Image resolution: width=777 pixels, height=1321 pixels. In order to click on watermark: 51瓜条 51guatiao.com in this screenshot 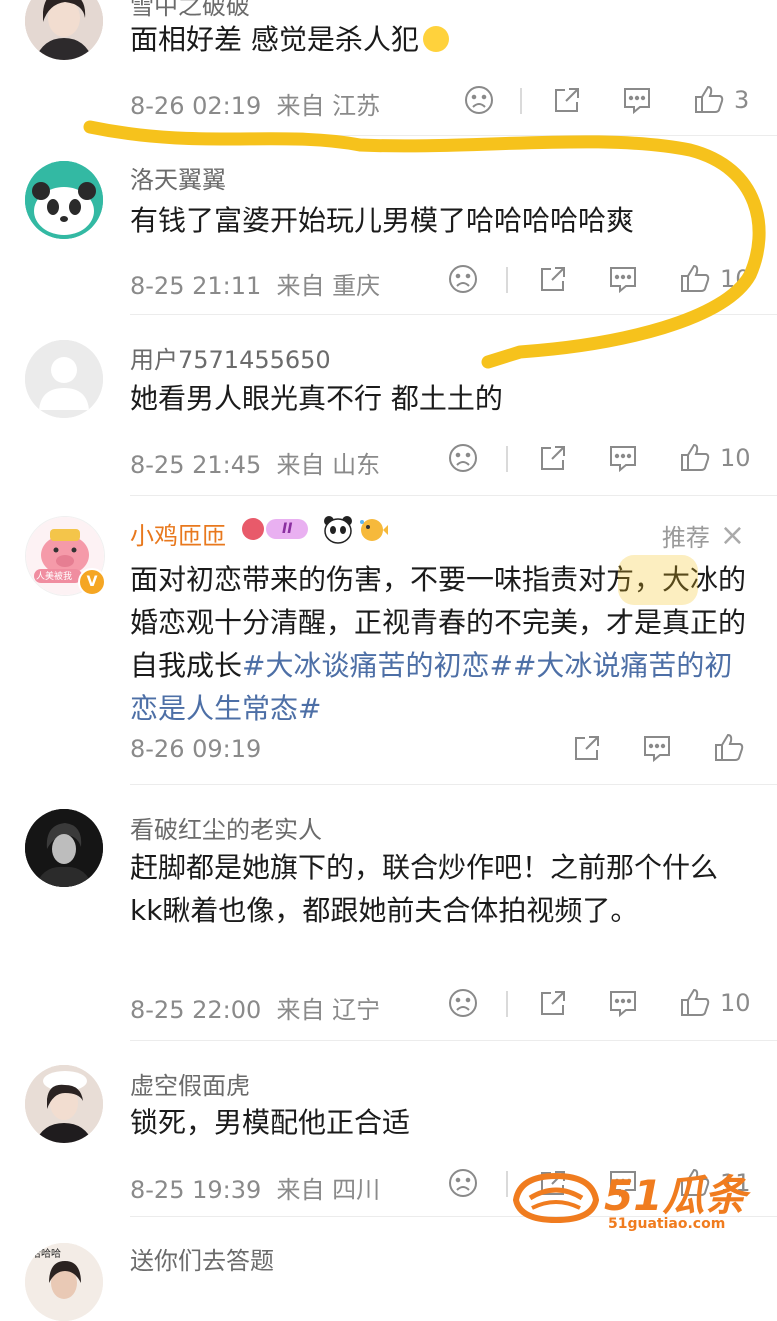, I will do `click(639, 1200)`.